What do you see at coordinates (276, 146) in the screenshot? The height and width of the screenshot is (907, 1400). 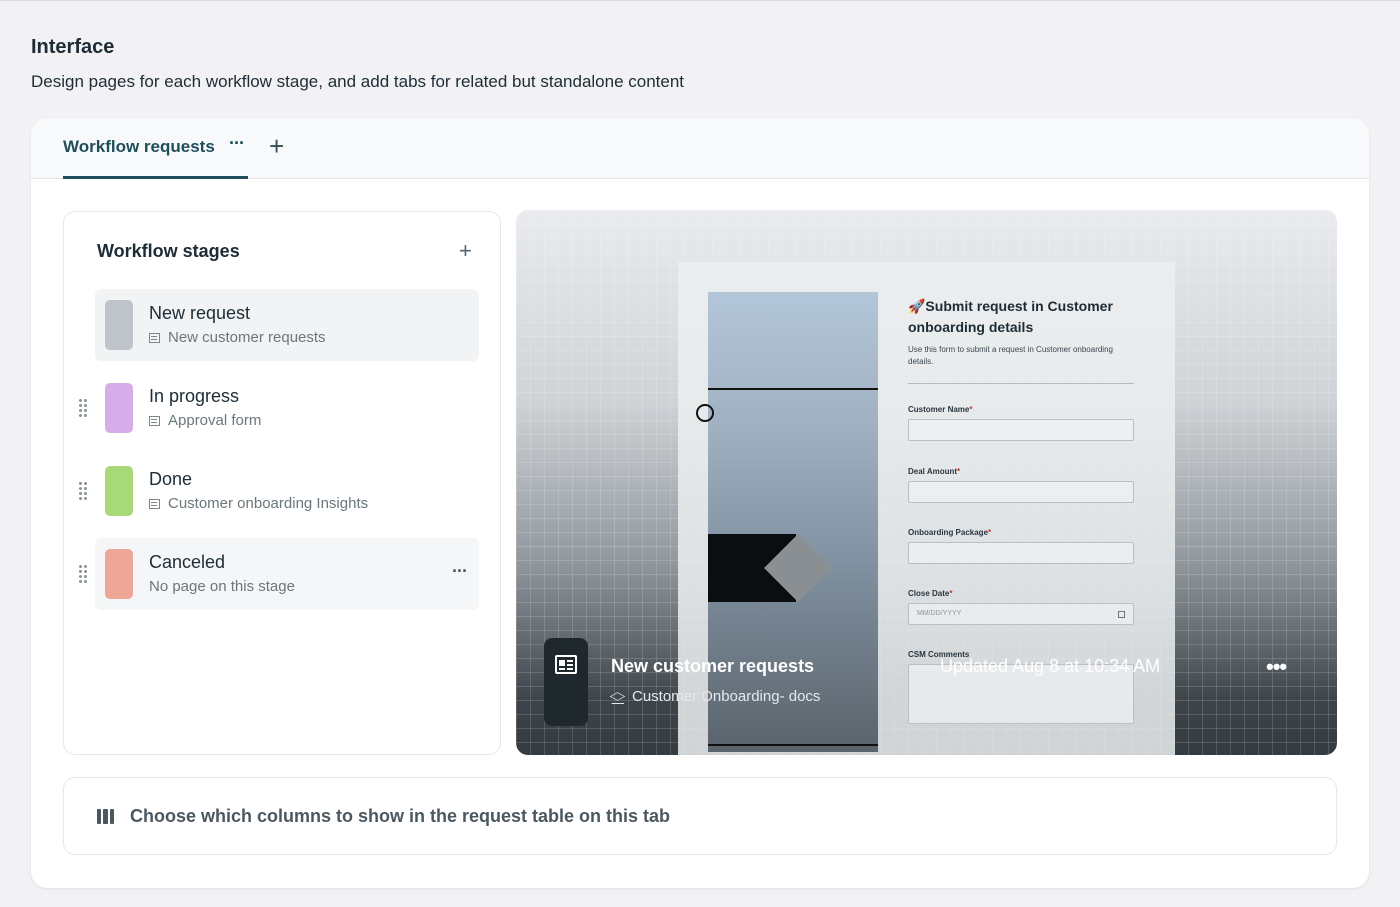 I see `add-tab-button: +` at bounding box center [276, 146].